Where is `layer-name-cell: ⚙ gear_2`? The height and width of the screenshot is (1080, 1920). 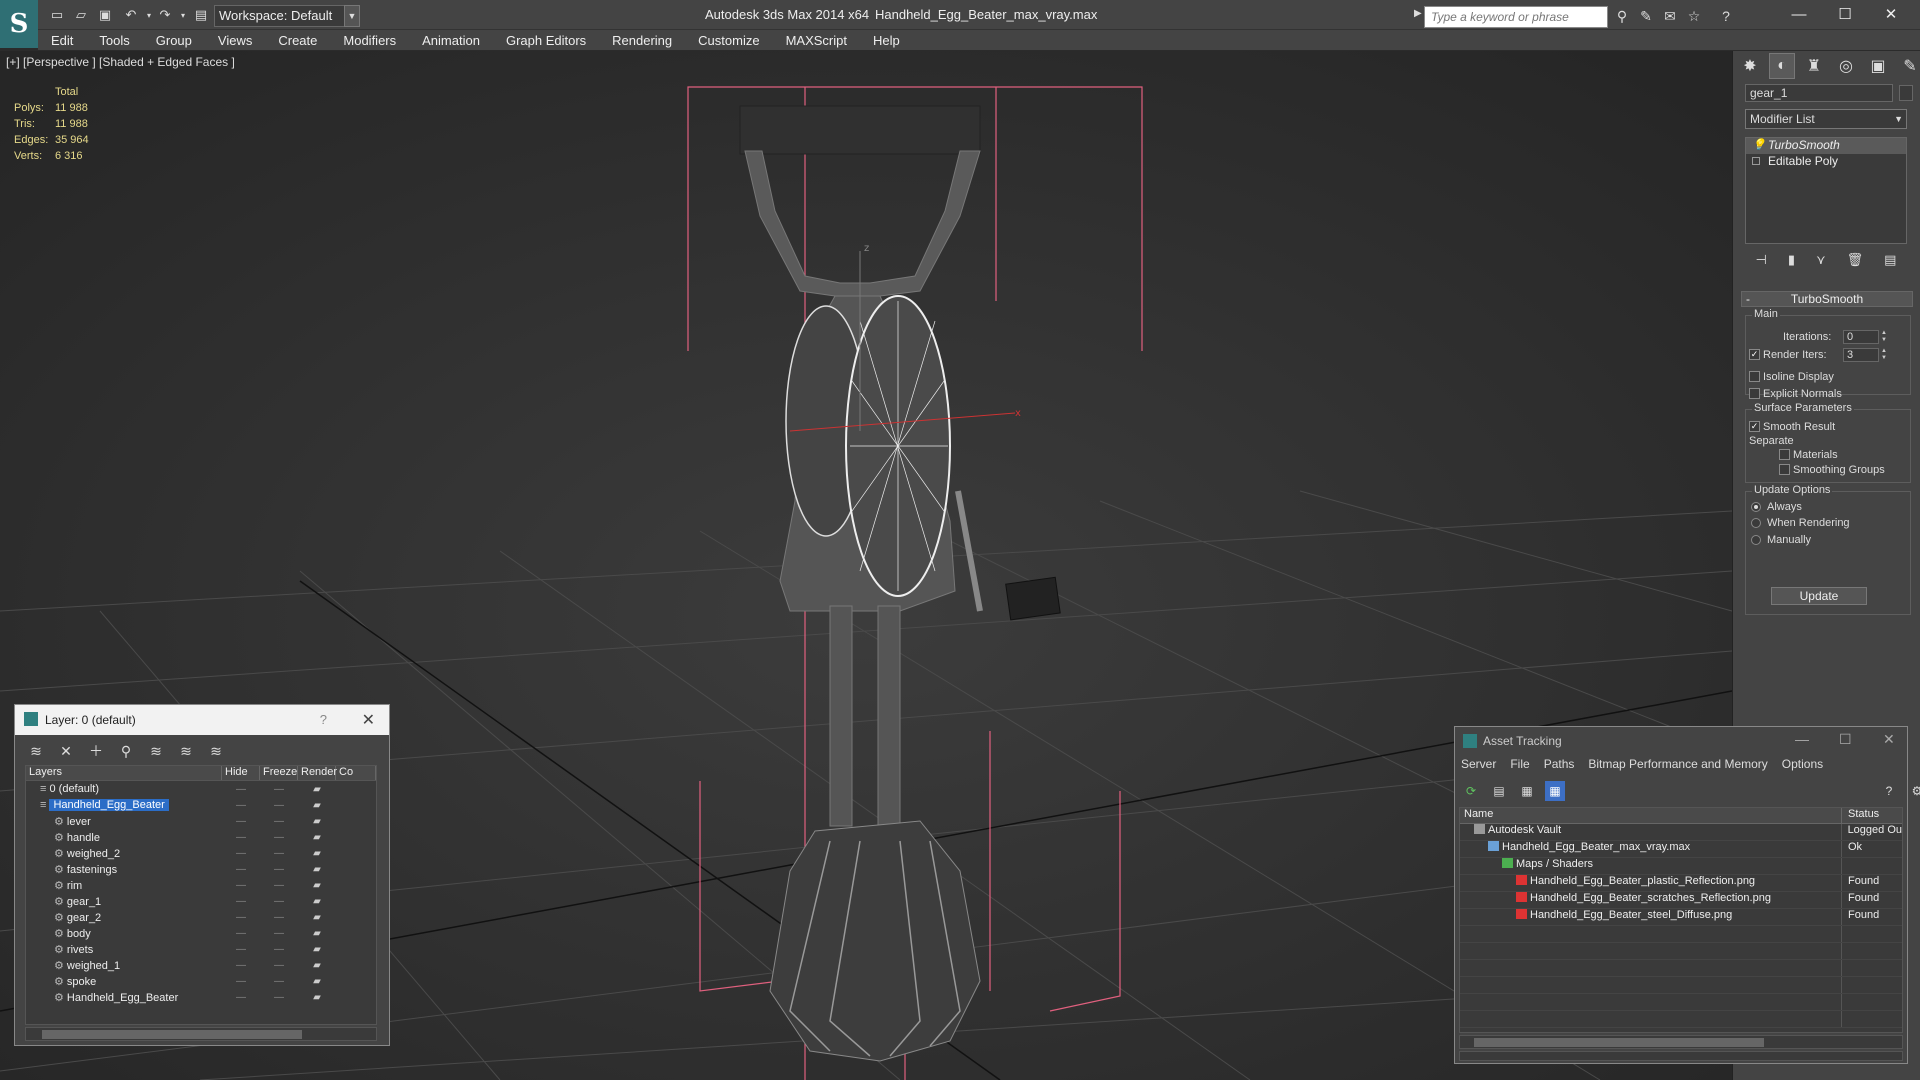 layer-name-cell: ⚙ gear_2 is located at coordinates (124, 917).